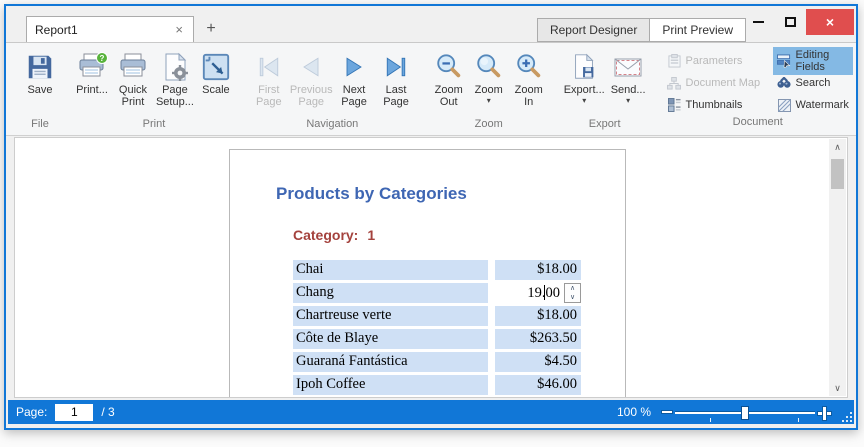 This screenshot has width=864, height=447. Describe the element at coordinates (837, 267) in the screenshot. I see `vertical-scrollbar: ∧ ∨` at that location.